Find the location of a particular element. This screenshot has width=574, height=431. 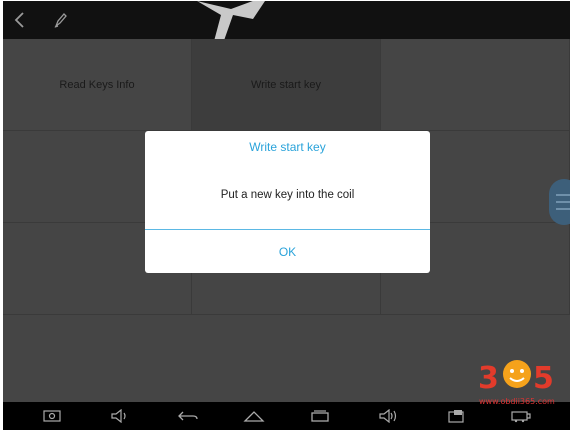

write-start-key-tile: Write start key is located at coordinates (286, 85).